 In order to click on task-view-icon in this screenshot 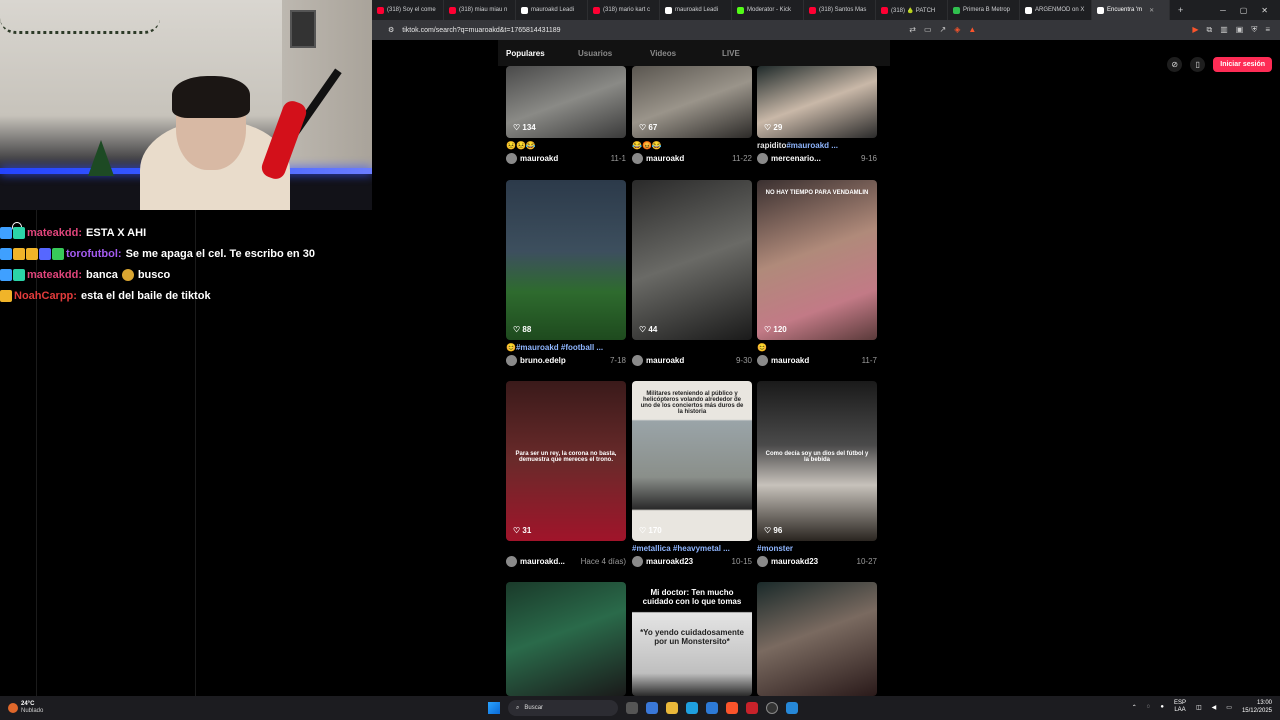, I will do `click(632, 708)`.